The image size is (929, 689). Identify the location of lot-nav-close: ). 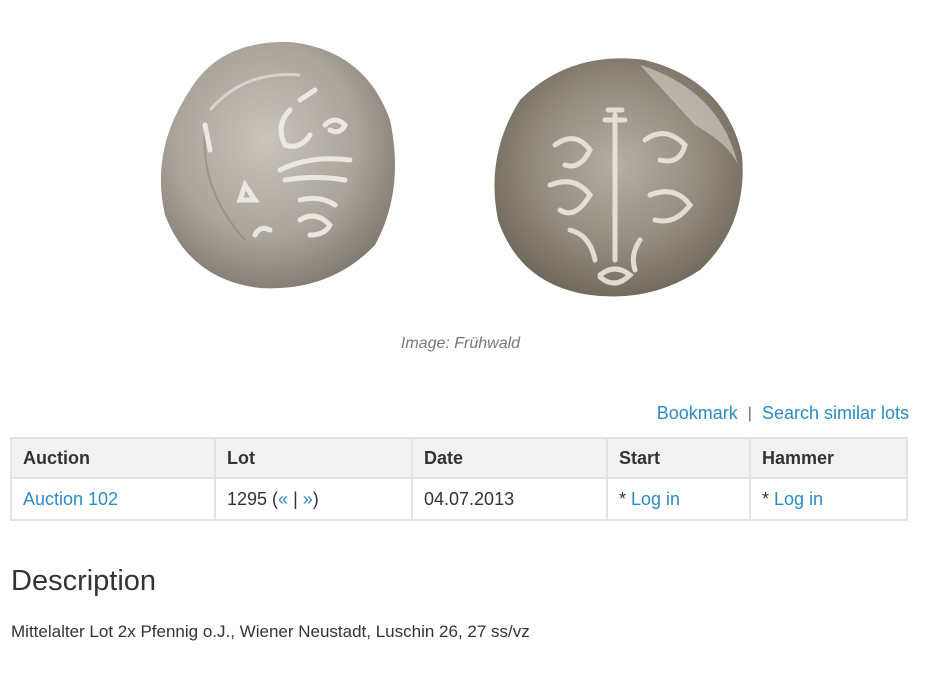
(315, 498).